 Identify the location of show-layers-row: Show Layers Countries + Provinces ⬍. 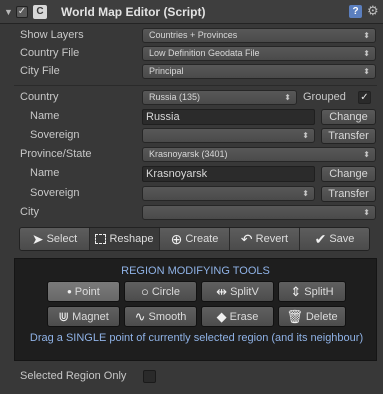
(191, 36).